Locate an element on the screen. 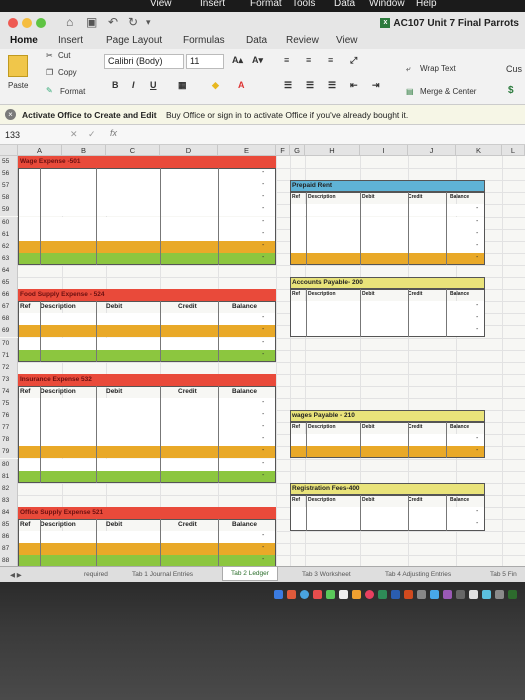 The height and width of the screenshot is (700, 525). align-left-icon: ☰ is located at coordinates (288, 85).